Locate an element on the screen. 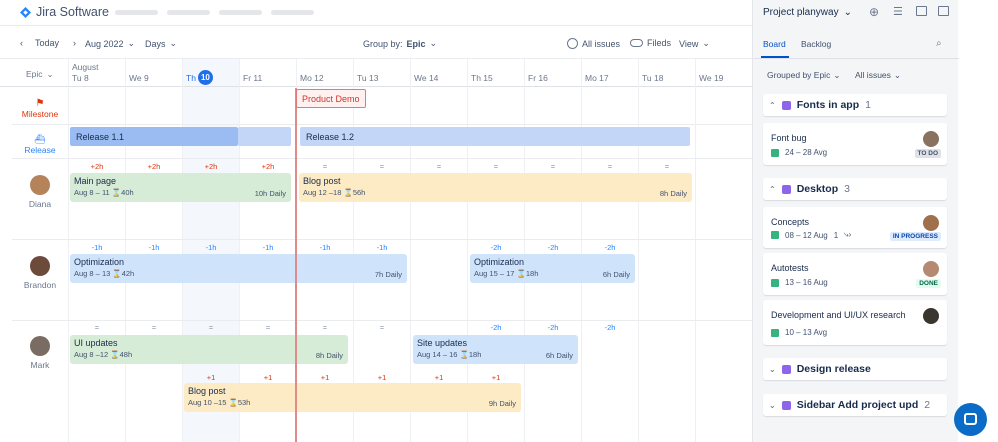  today-button: Today is located at coordinates (47, 43).